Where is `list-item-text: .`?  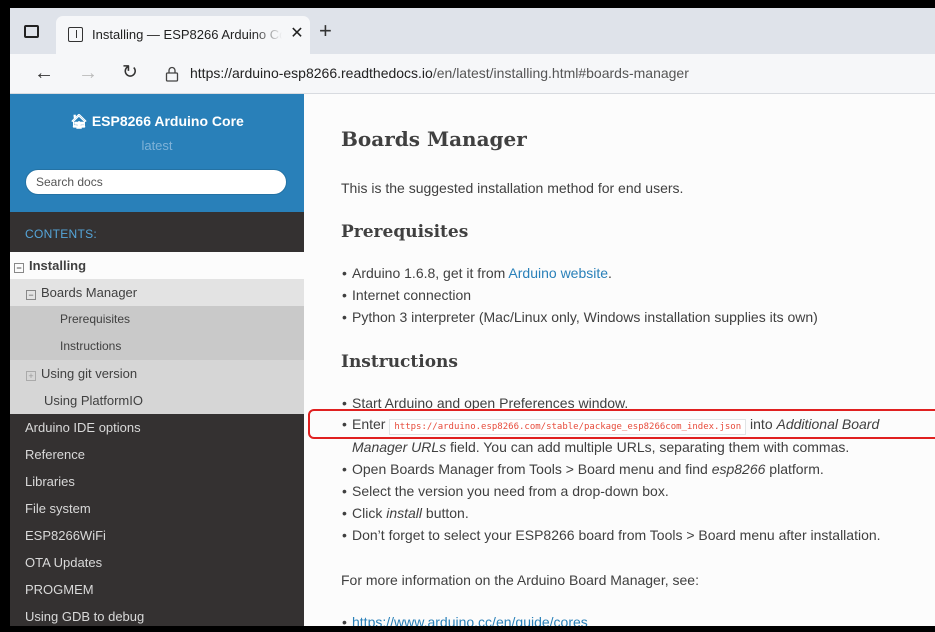 list-item-text: . is located at coordinates (610, 273).